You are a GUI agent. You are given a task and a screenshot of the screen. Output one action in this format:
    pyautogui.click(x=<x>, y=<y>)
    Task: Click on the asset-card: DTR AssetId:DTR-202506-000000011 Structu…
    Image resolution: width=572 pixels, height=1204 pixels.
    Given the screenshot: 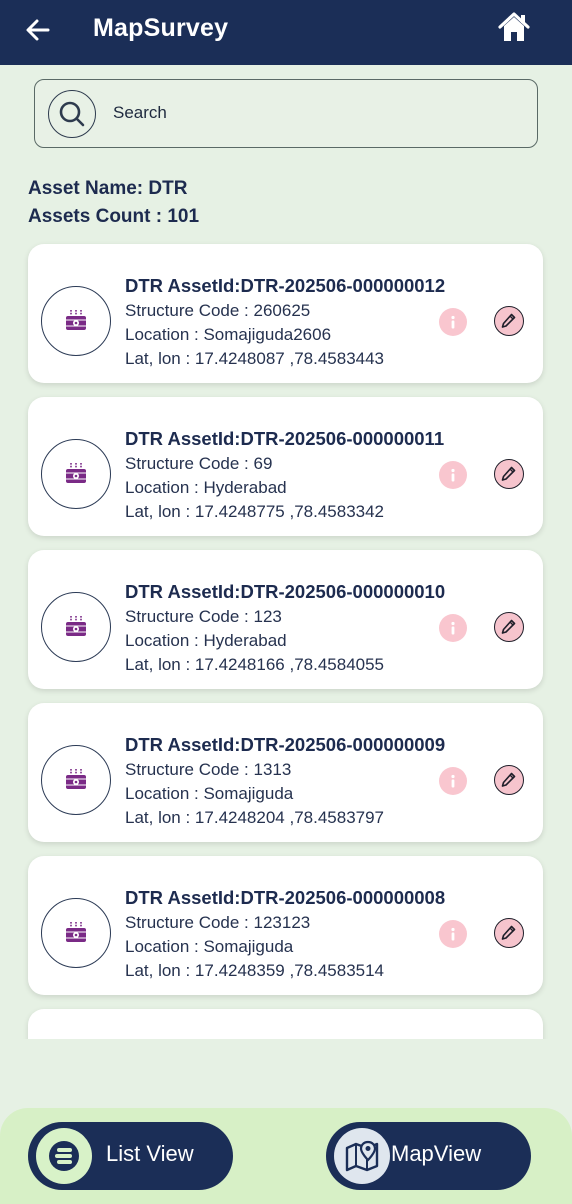 What is the action you would take?
    pyautogui.click(x=285, y=466)
    